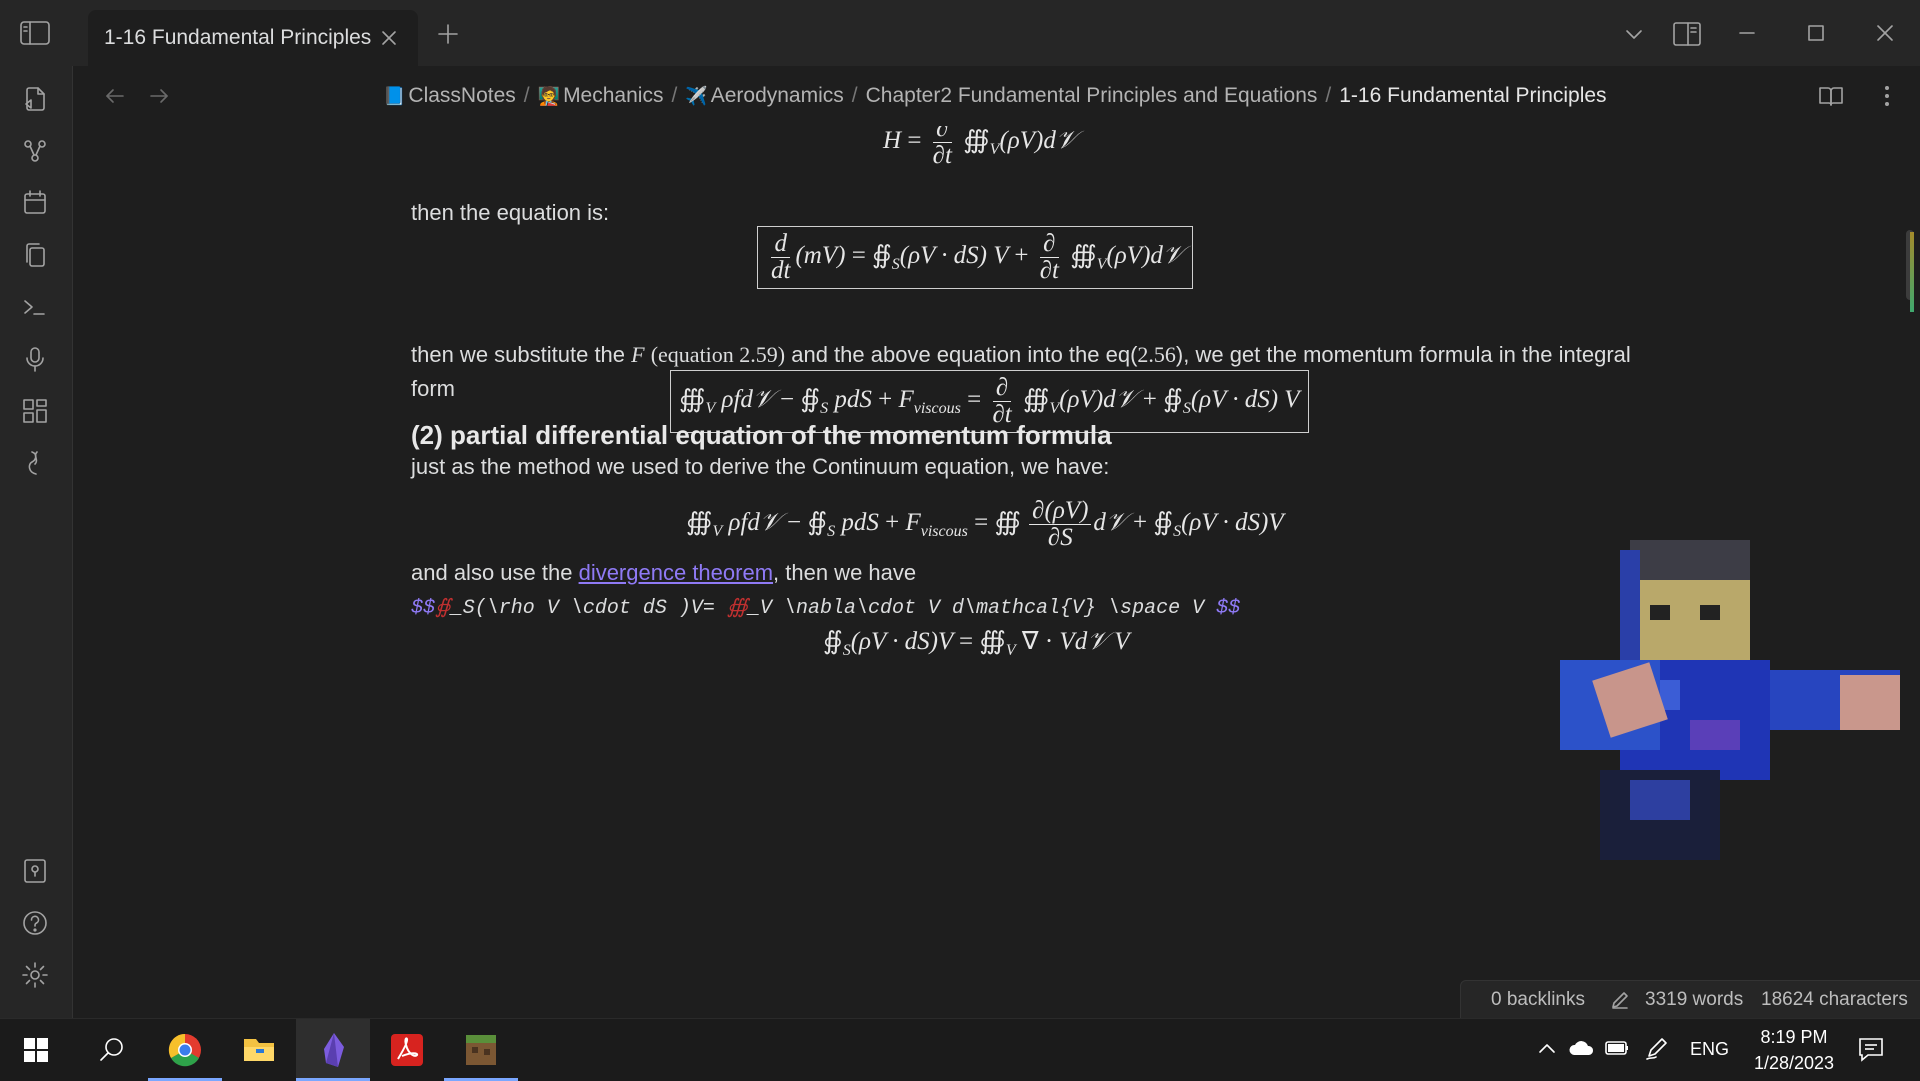 The image size is (1920, 1081). Describe the element at coordinates (185, 1050) in the screenshot. I see `chrome-icon` at that location.